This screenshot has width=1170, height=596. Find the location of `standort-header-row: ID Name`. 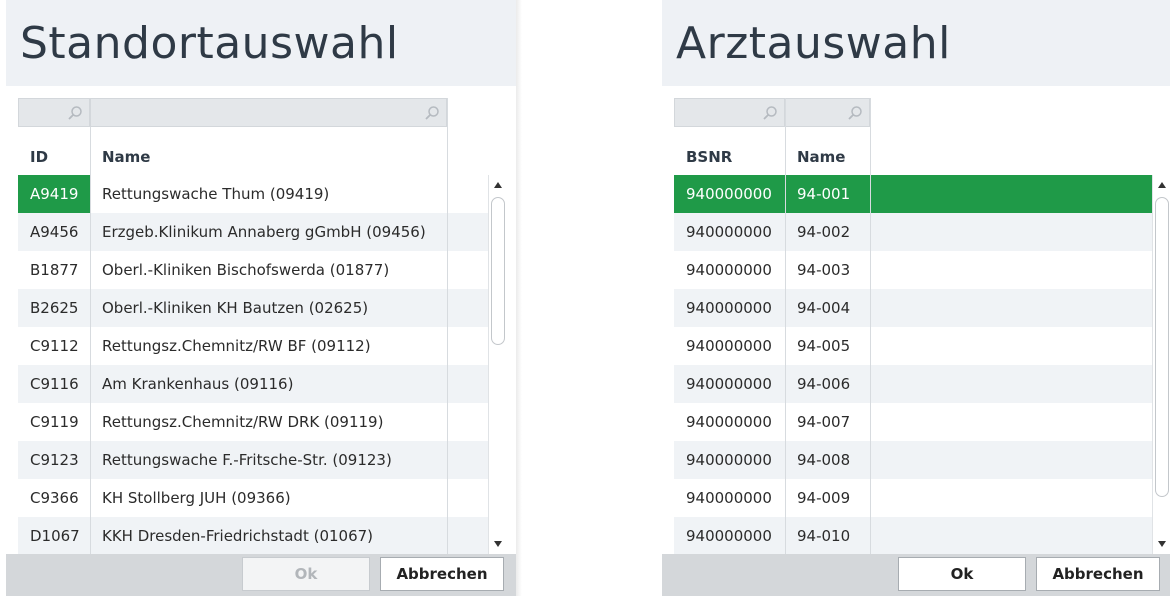

standort-header-row: ID Name is located at coordinates (253, 151).